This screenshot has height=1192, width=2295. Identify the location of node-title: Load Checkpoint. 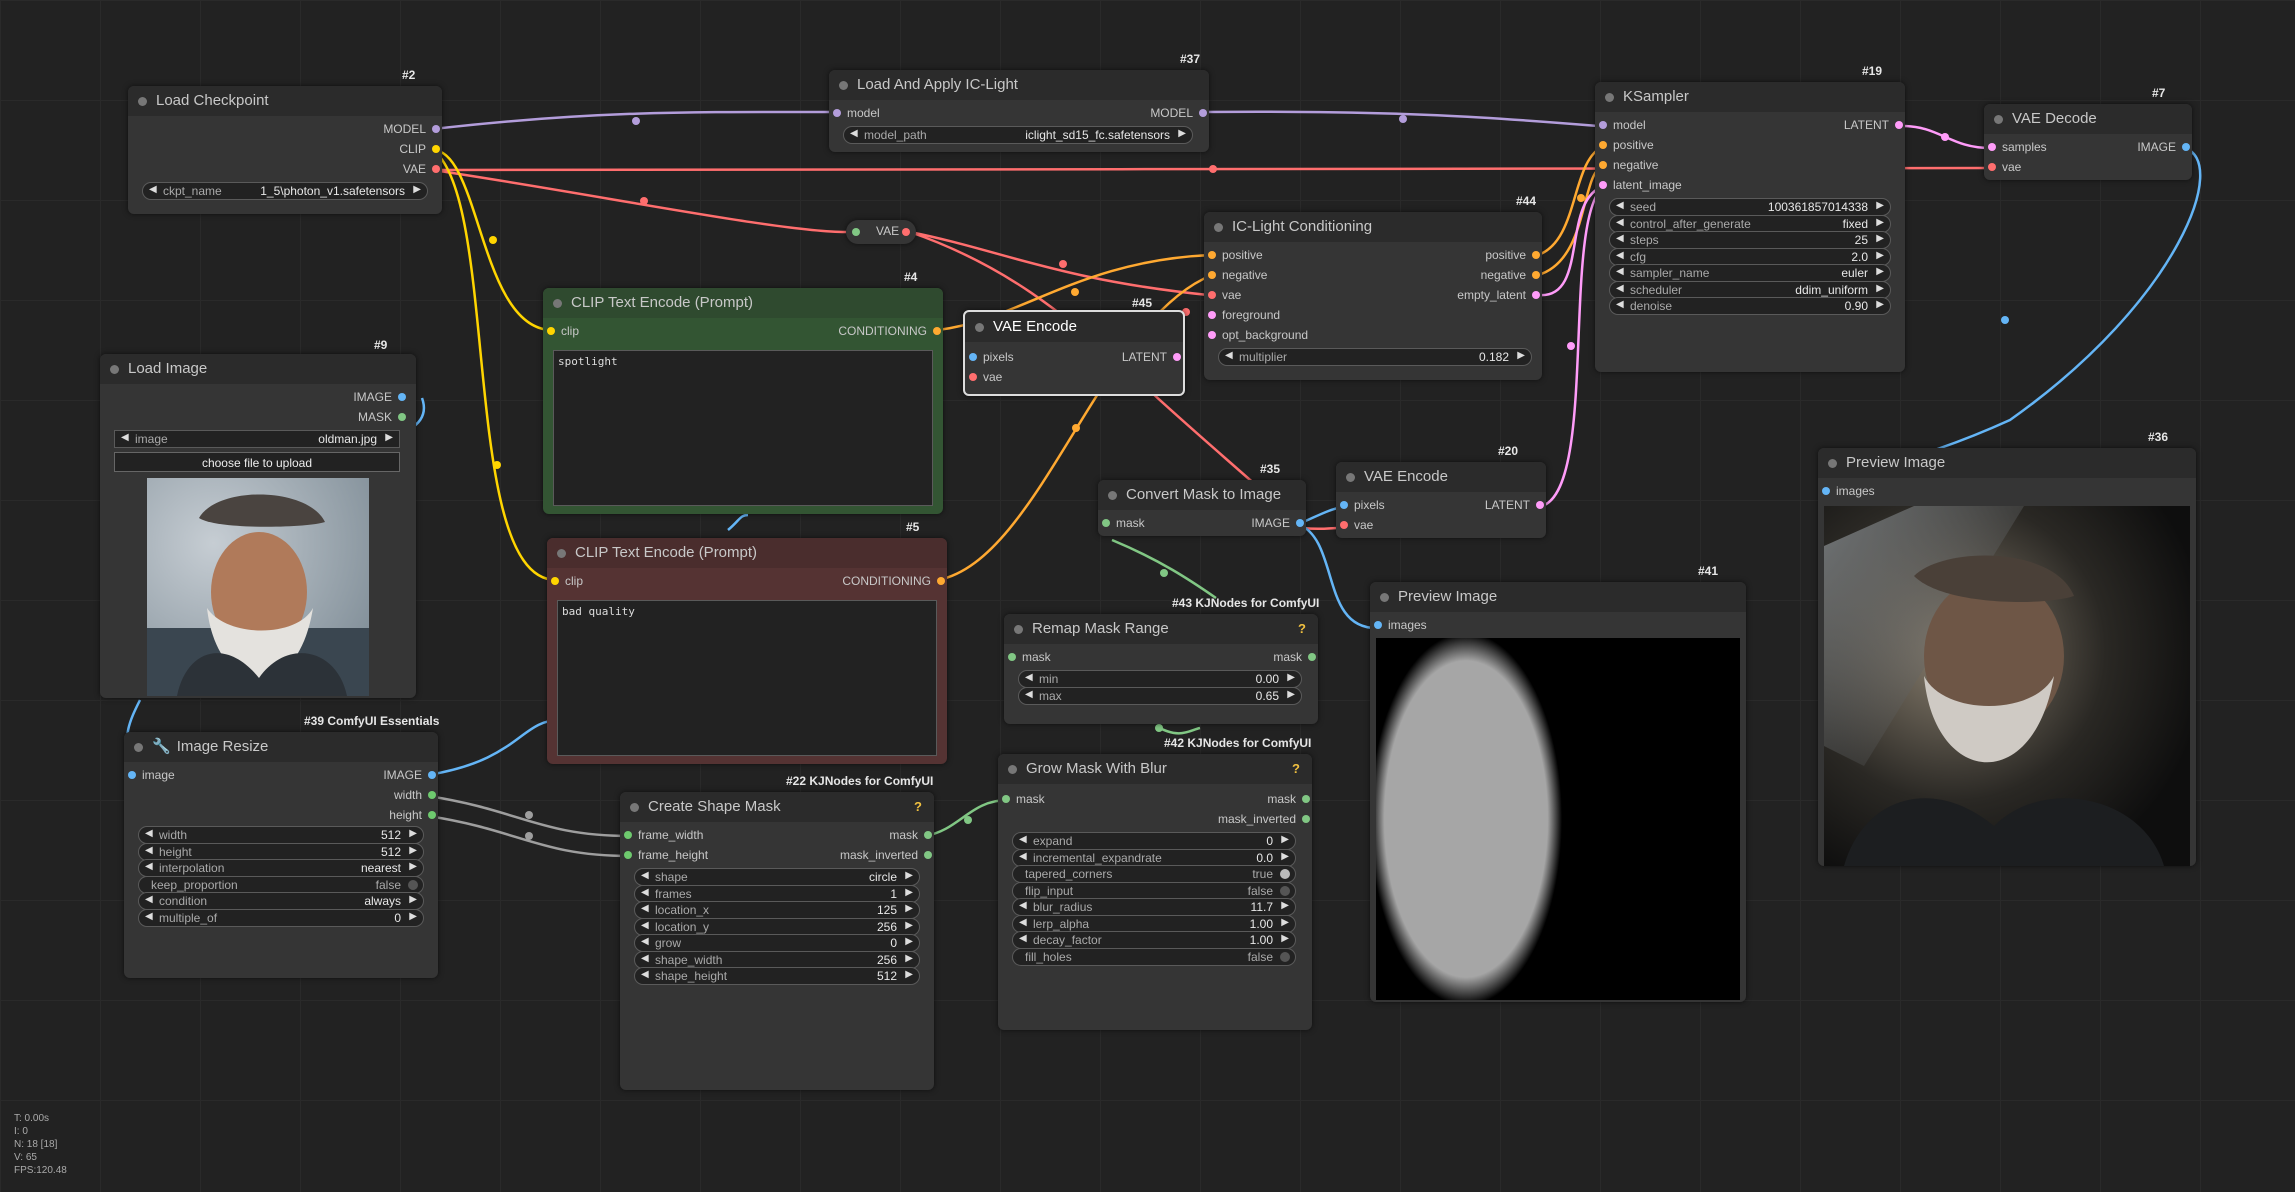
(285, 101).